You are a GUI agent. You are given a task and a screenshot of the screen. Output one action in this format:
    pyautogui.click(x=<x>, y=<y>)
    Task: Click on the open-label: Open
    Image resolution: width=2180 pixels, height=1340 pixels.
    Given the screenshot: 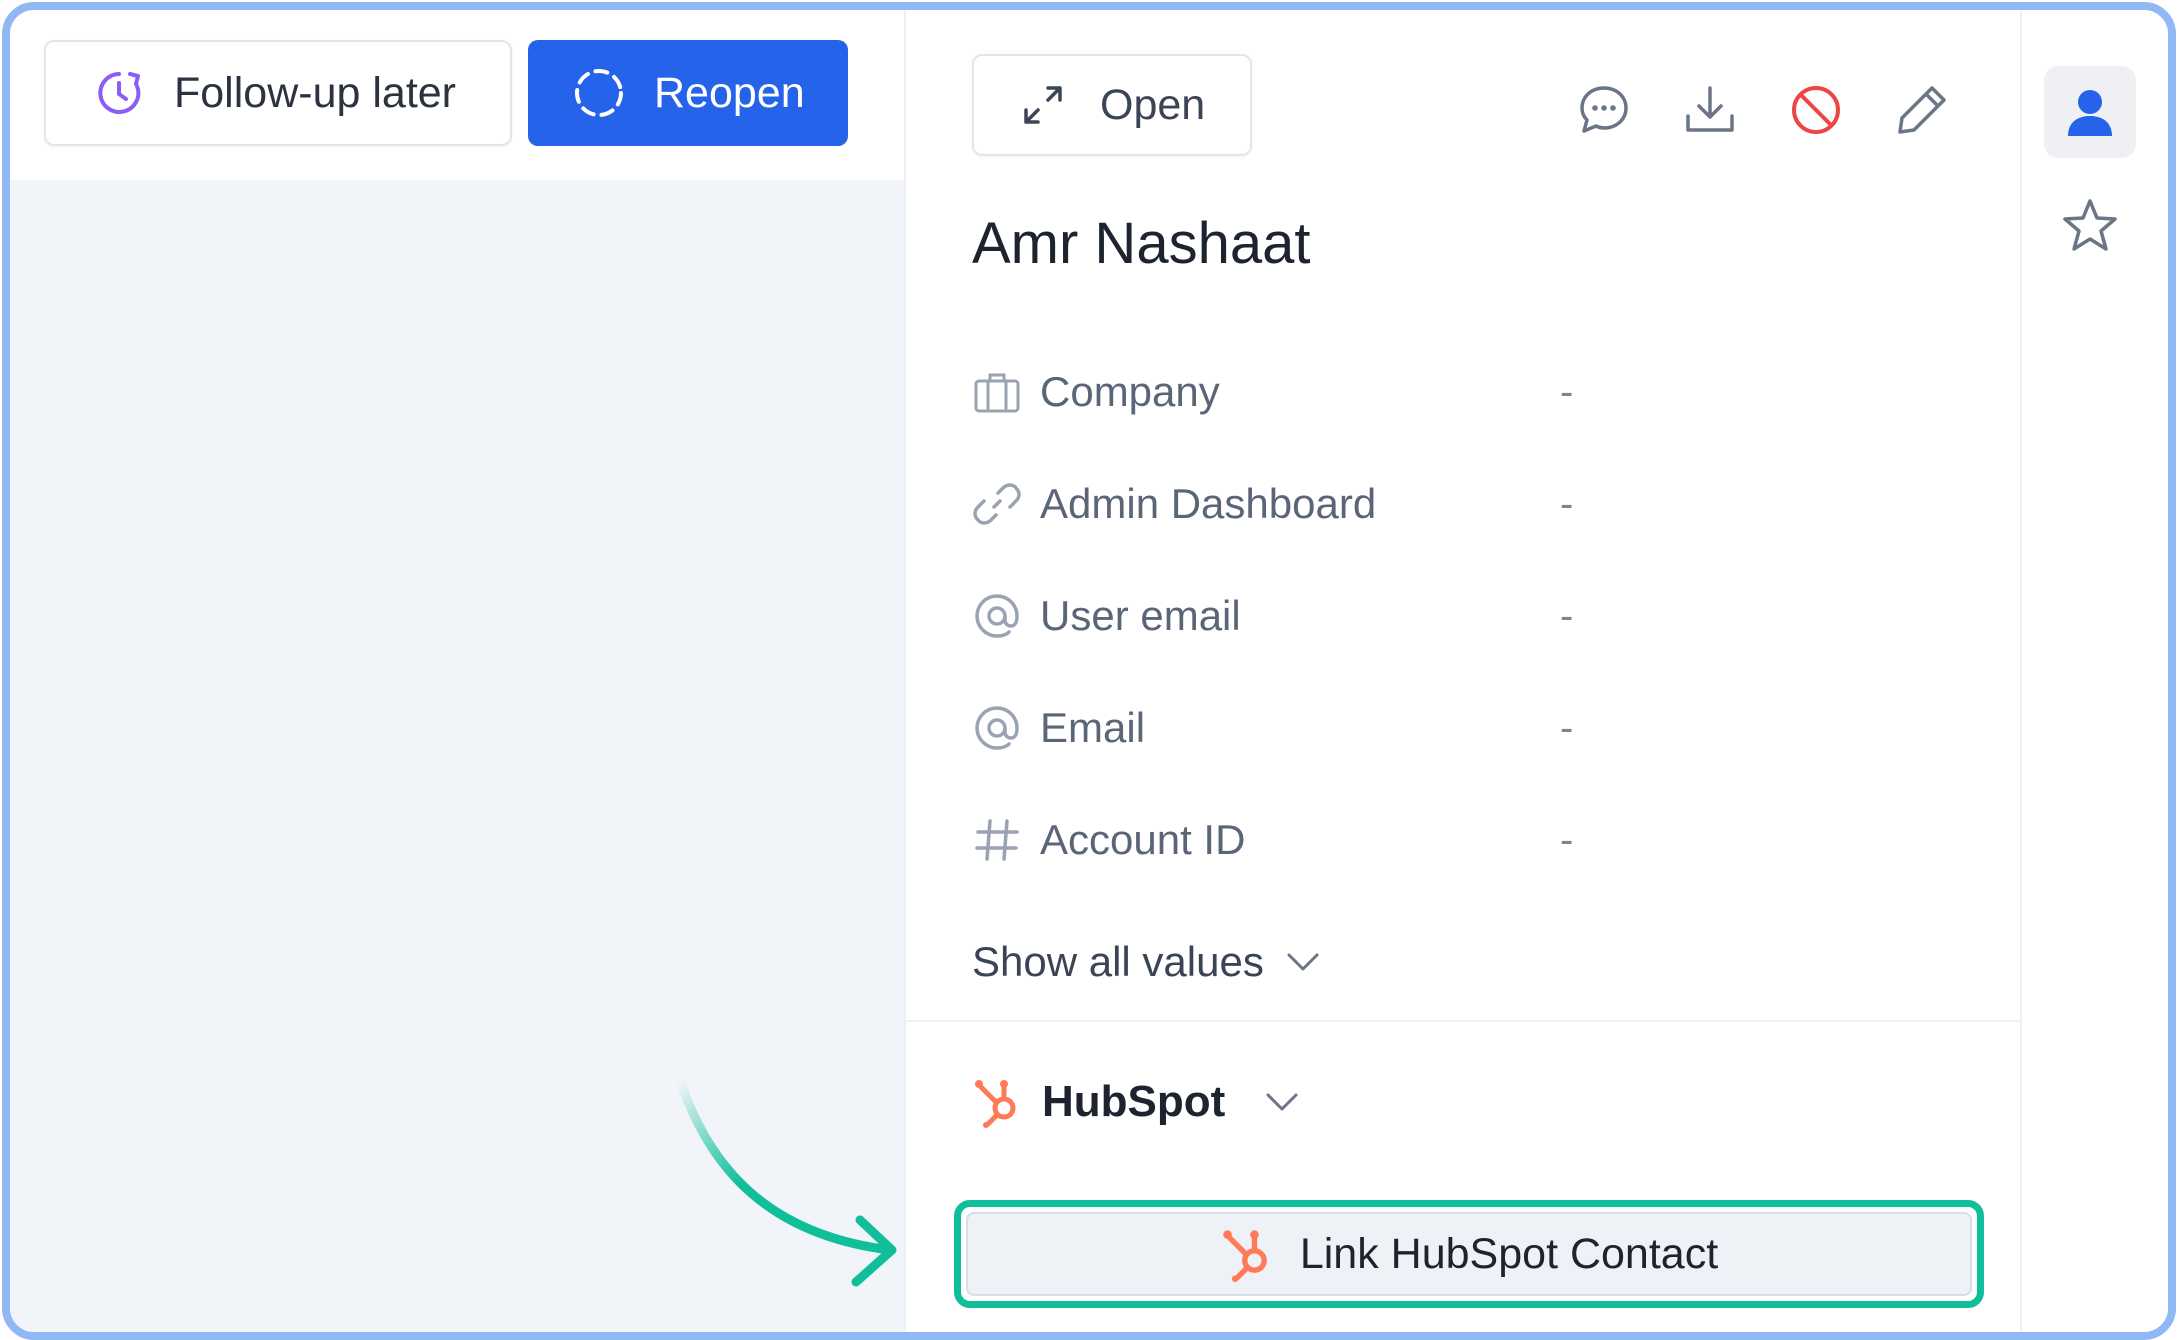 What is the action you would take?
    pyautogui.click(x=1153, y=104)
    